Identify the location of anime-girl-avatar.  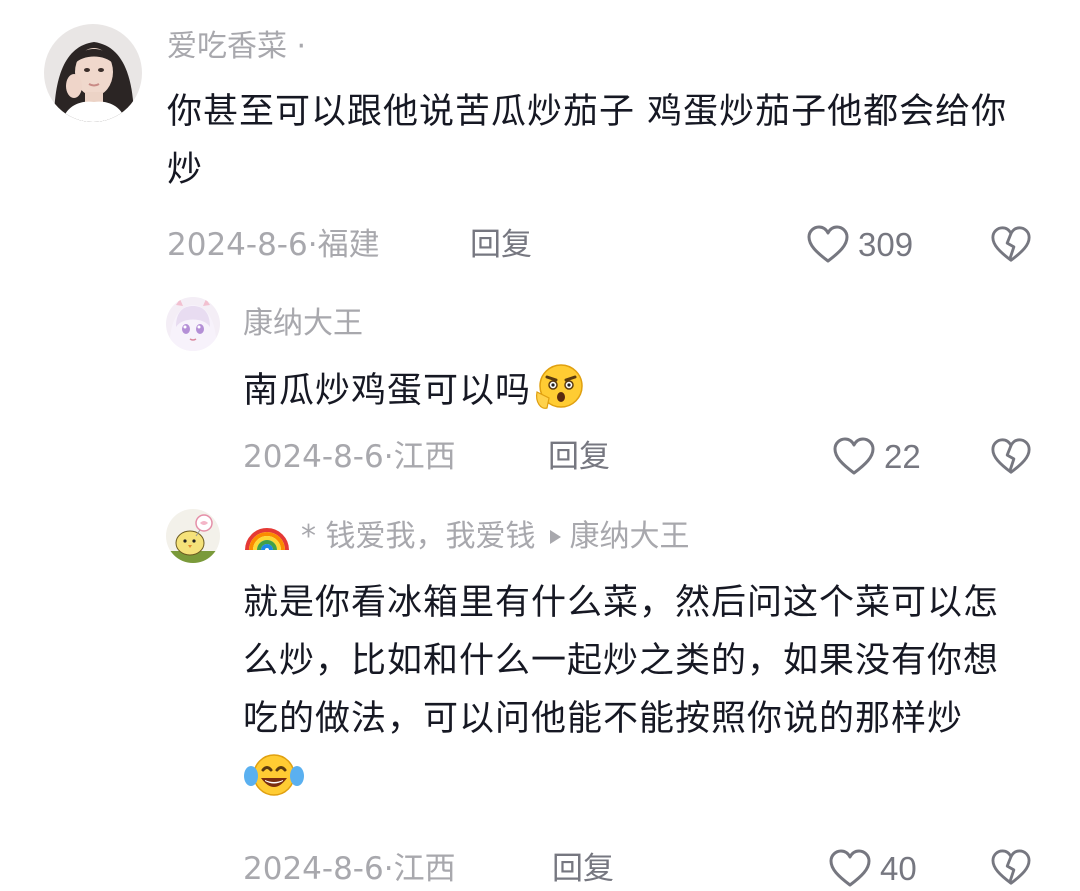
(193, 324).